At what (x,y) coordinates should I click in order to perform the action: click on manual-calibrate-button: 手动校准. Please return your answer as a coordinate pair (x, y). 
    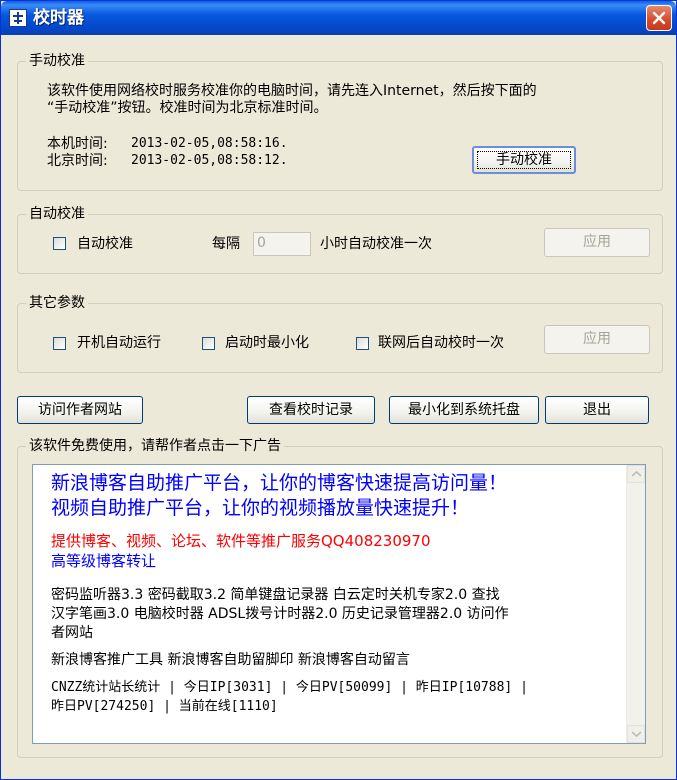
    Looking at the image, I should click on (524, 160).